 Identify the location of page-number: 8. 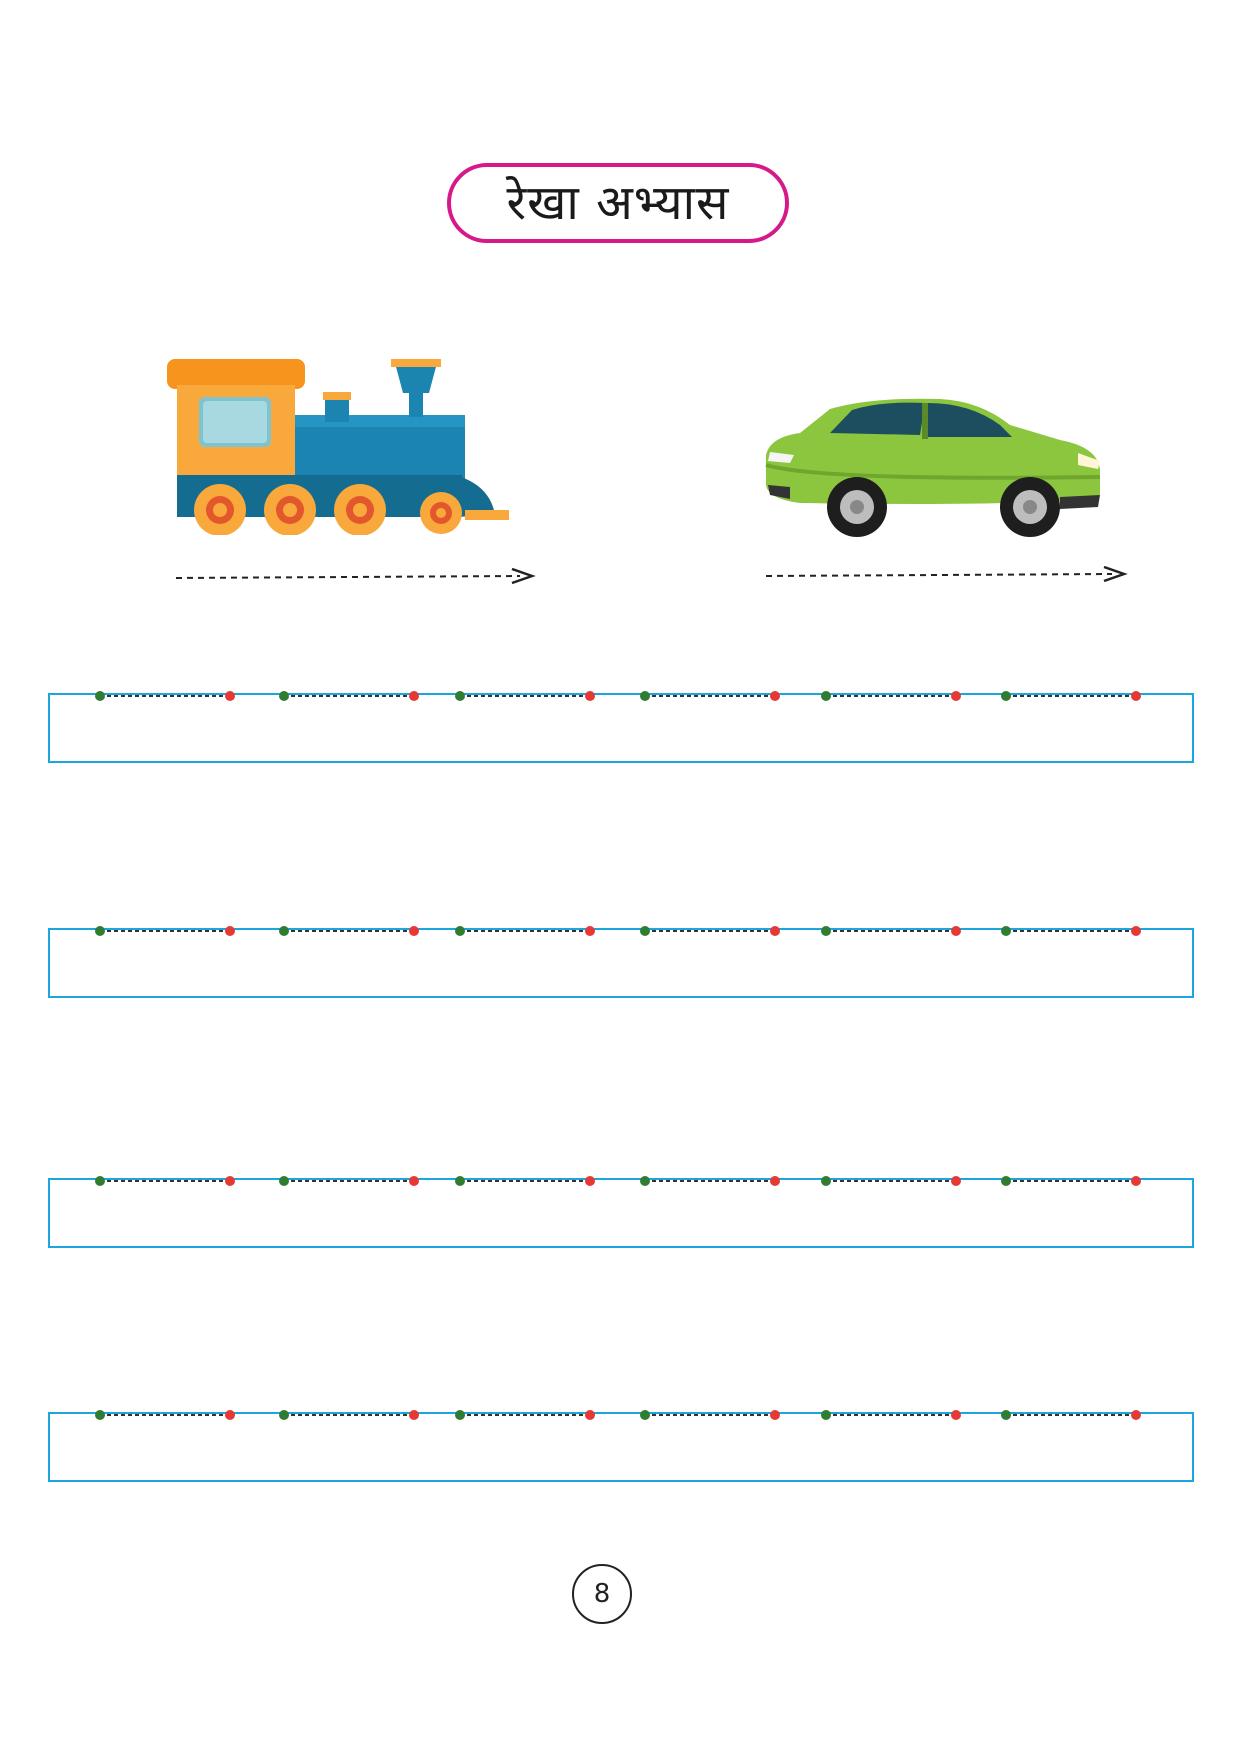
(602, 1594).